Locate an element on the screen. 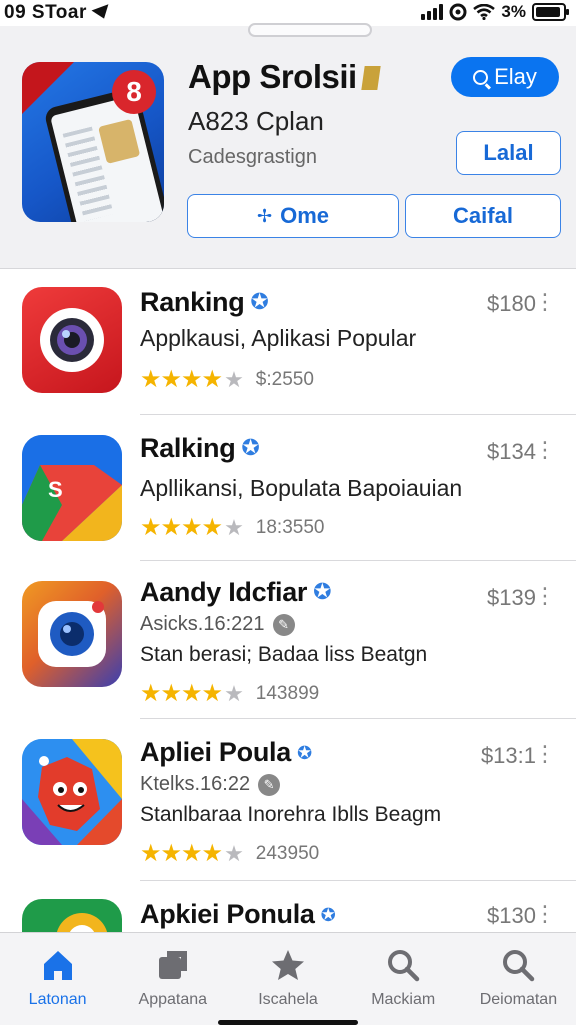  tab-iscahela: Iscahela is located at coordinates (287, 979).